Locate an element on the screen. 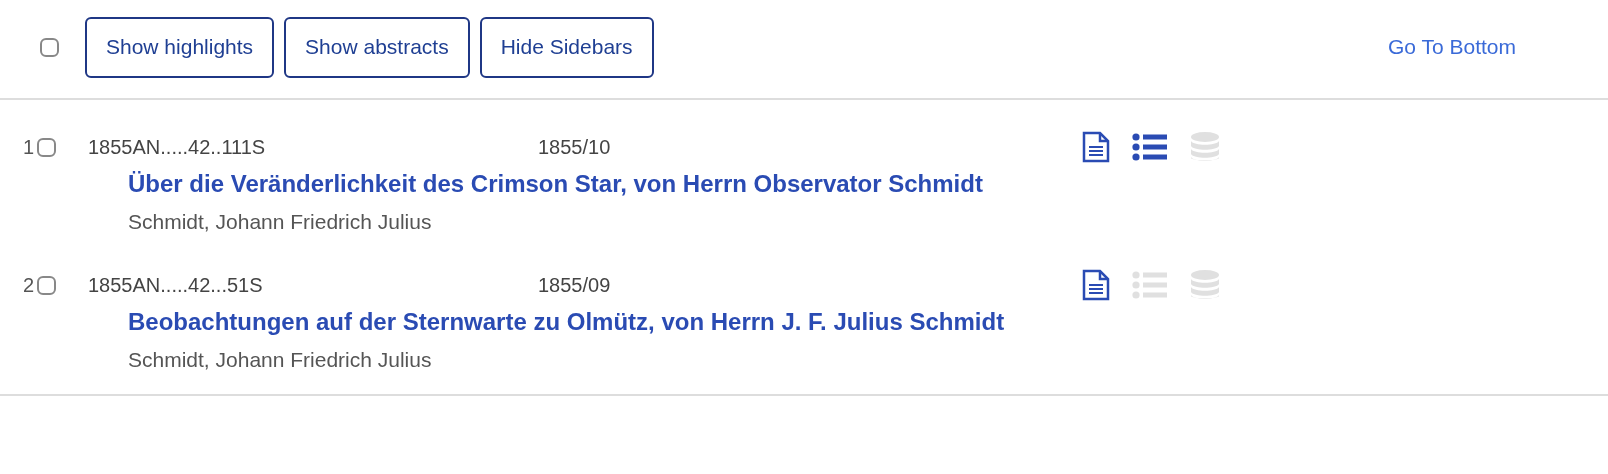 The height and width of the screenshot is (474, 1608). title-link: Beobachtungen auf der Sternwarte zu Olmütz, von Herrn J. F. Julius Schmidt is located at coordinates (566, 322).